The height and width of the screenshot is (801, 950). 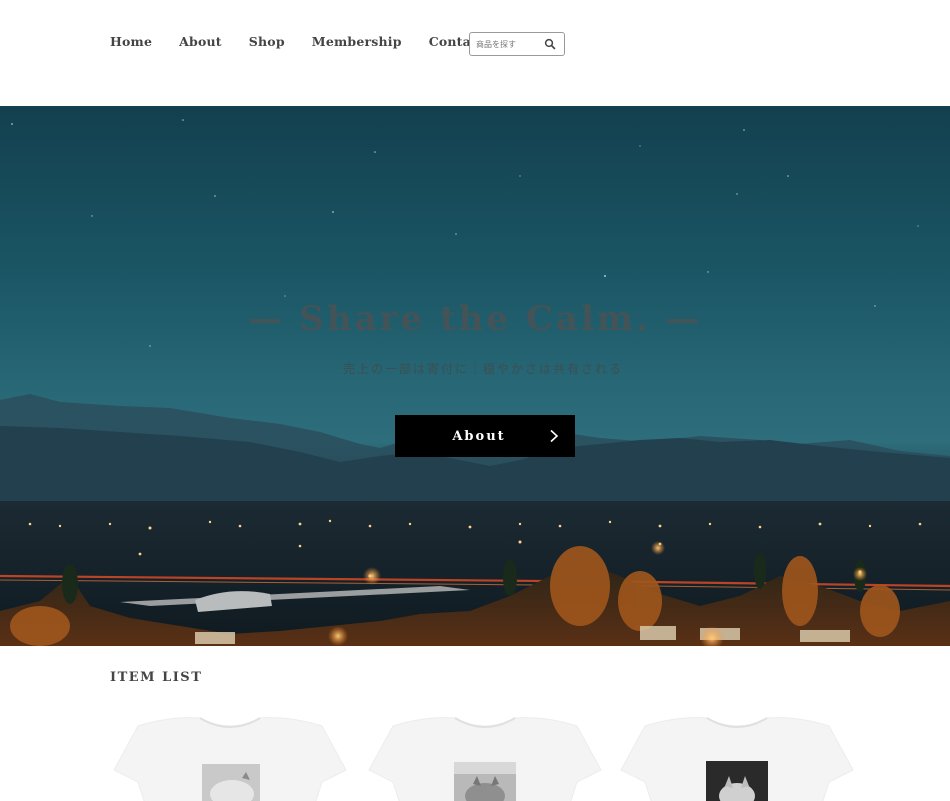 I want to click on nav-membership-link: Membership, so click(x=357, y=41).